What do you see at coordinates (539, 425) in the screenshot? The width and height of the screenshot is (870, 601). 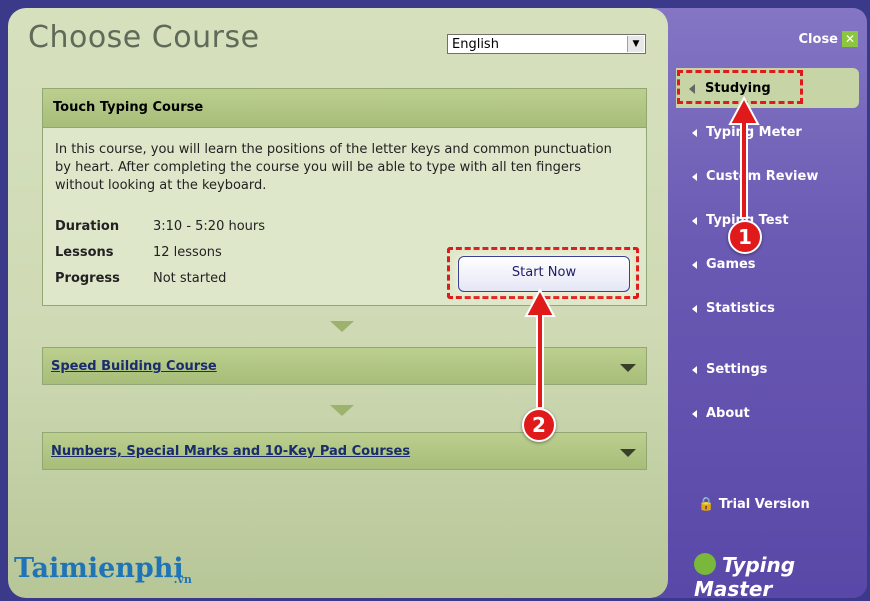 I see `annotation-badge-2: 2` at bounding box center [539, 425].